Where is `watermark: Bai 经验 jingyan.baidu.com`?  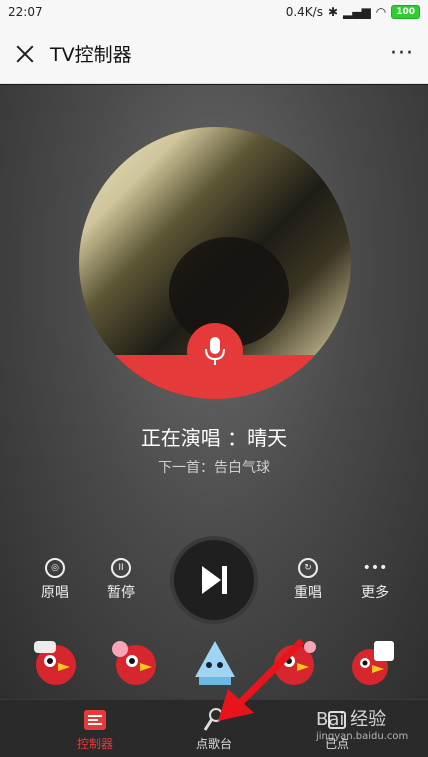 watermark: Bai 经验 jingyan.baidu.com is located at coordinates (362, 723).